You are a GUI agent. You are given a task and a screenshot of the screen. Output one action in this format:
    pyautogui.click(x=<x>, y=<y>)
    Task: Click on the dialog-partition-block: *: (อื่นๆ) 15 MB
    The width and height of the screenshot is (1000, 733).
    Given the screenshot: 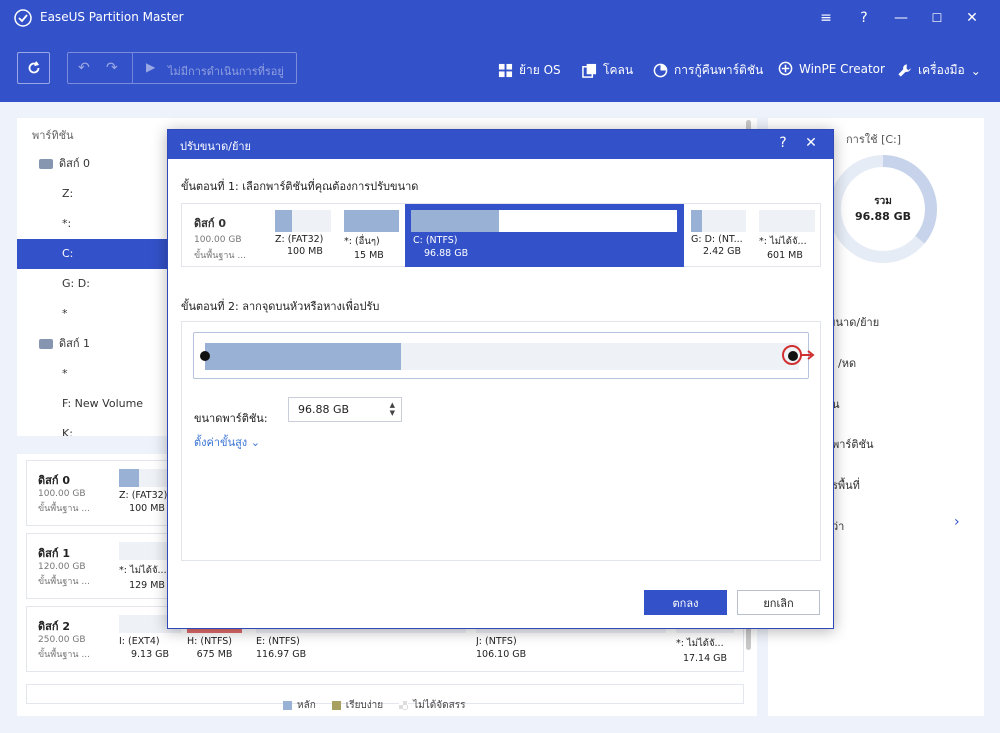 What is the action you would take?
    pyautogui.click(x=371, y=235)
    